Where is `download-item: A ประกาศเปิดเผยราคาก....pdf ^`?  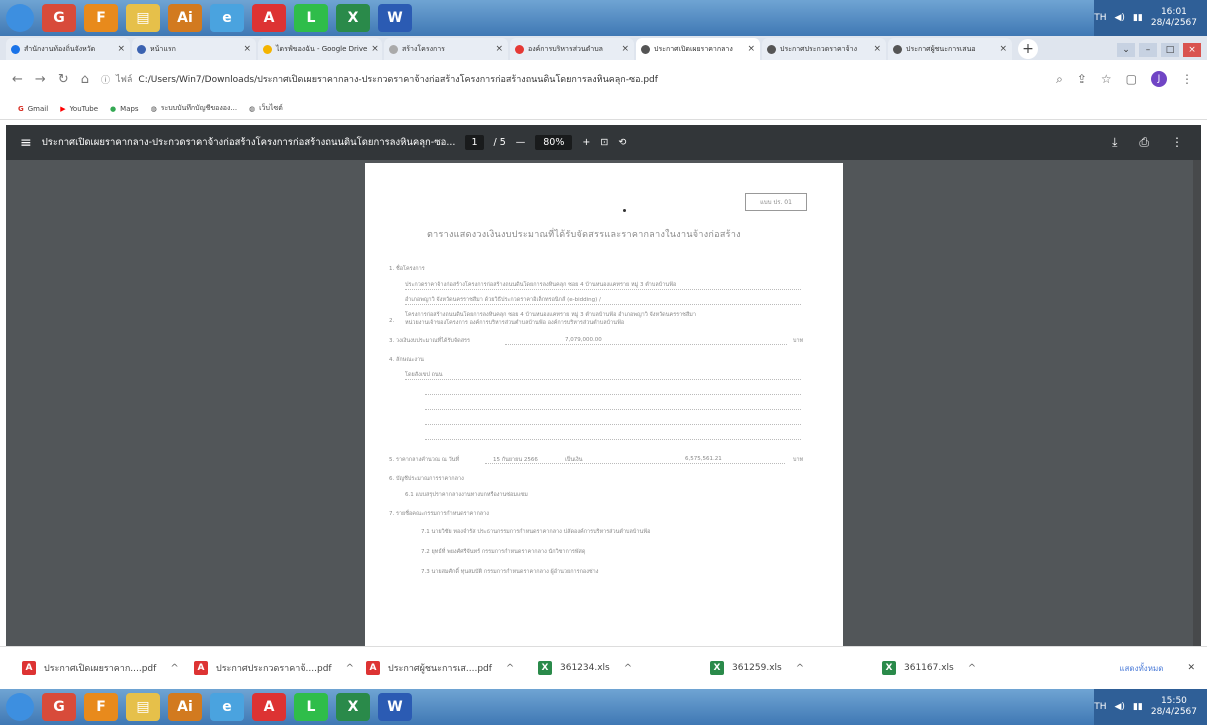 download-item: A ประกาศเปิดเผยราคาก....pdf ^ is located at coordinates (108, 668).